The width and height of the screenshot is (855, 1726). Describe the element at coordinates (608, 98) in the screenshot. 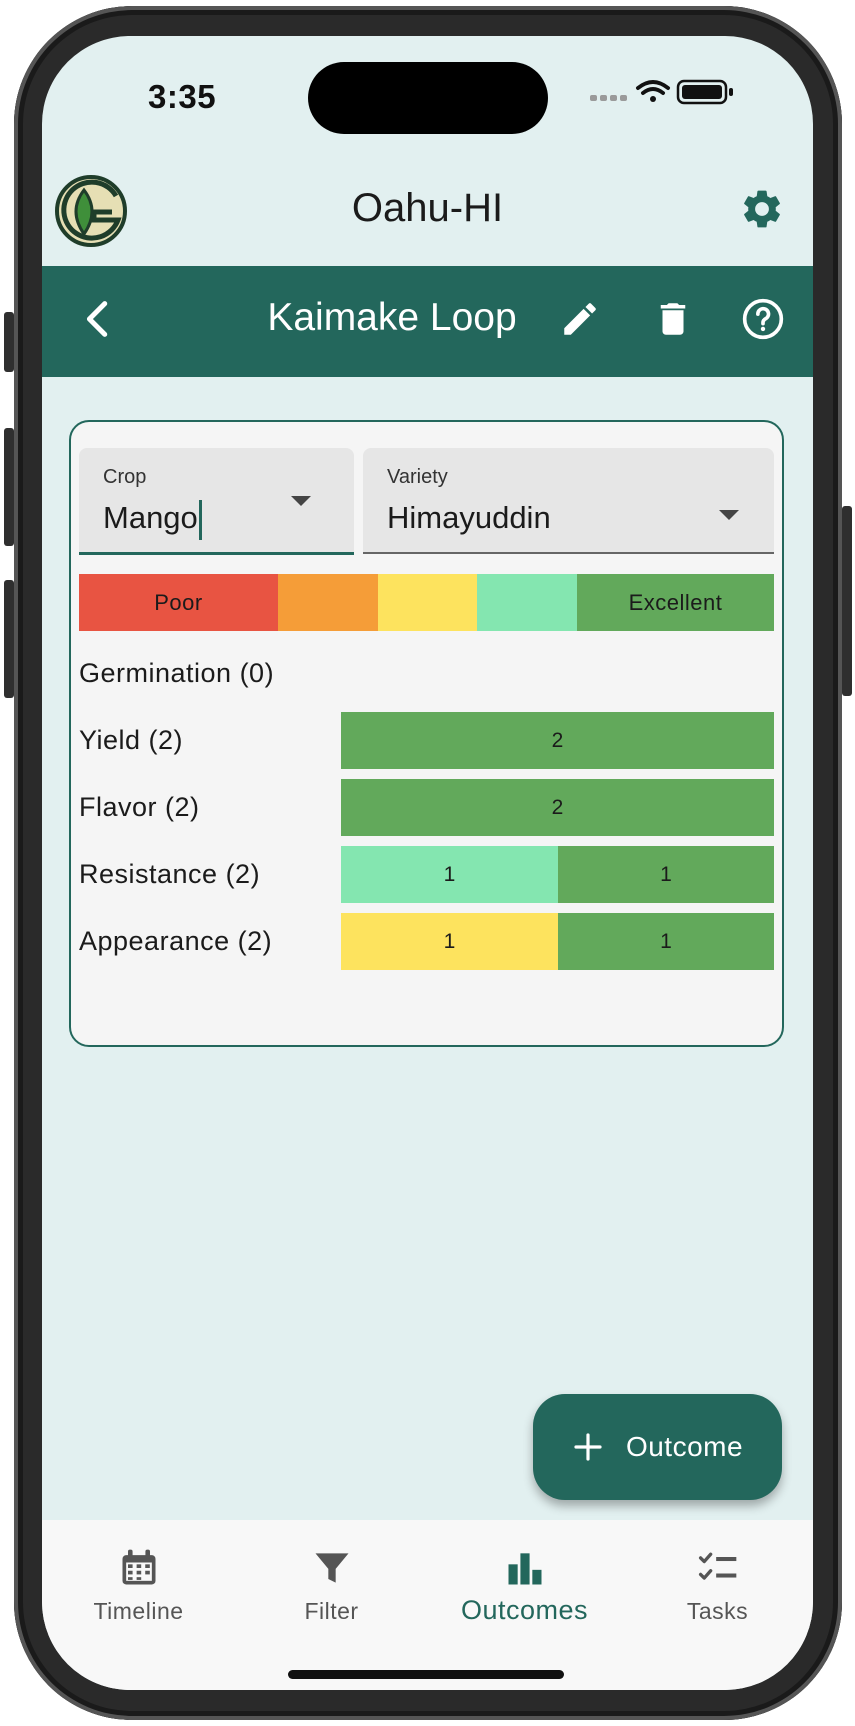

I see `signal-icon` at that location.